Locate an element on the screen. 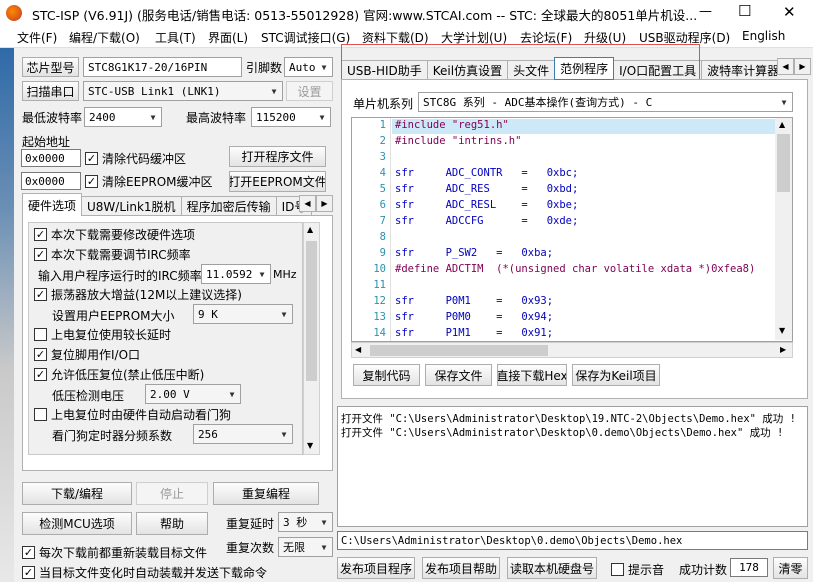  mcu-series-select: STC8G 系列 - ADC基本操作(查询方式) - C ▼ is located at coordinates (605, 102).